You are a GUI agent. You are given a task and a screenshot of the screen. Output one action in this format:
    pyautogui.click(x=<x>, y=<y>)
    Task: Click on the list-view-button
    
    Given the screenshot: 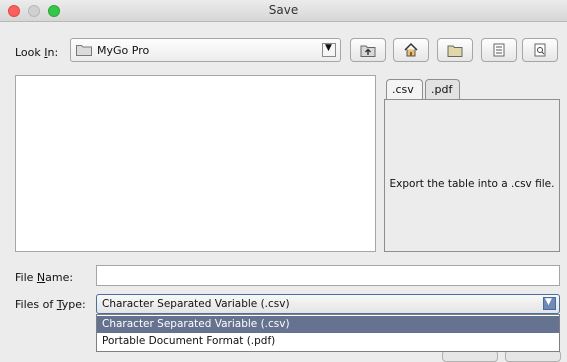 What is the action you would take?
    pyautogui.click(x=499, y=50)
    